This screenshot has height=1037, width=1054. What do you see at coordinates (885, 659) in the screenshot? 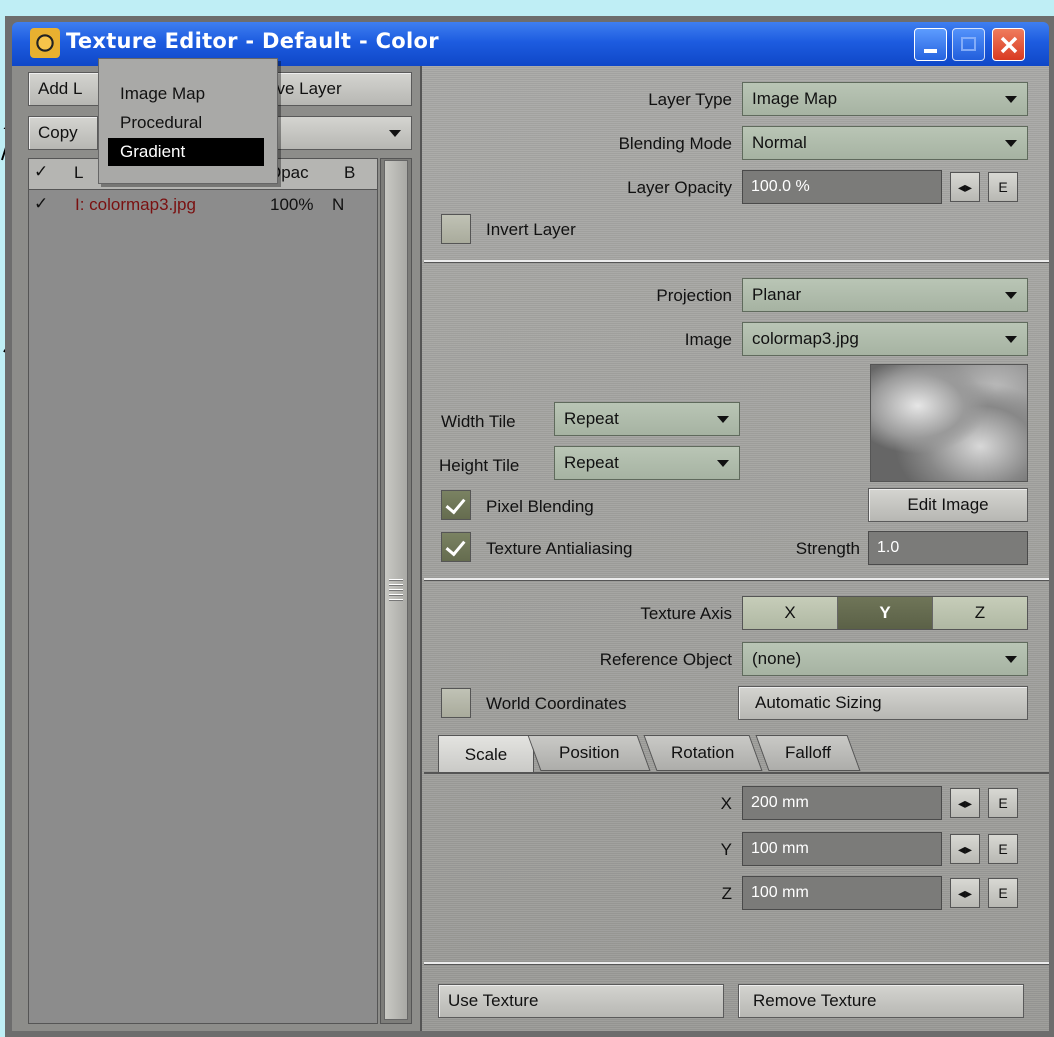
I see `reference-object-select: (none)` at bounding box center [885, 659].